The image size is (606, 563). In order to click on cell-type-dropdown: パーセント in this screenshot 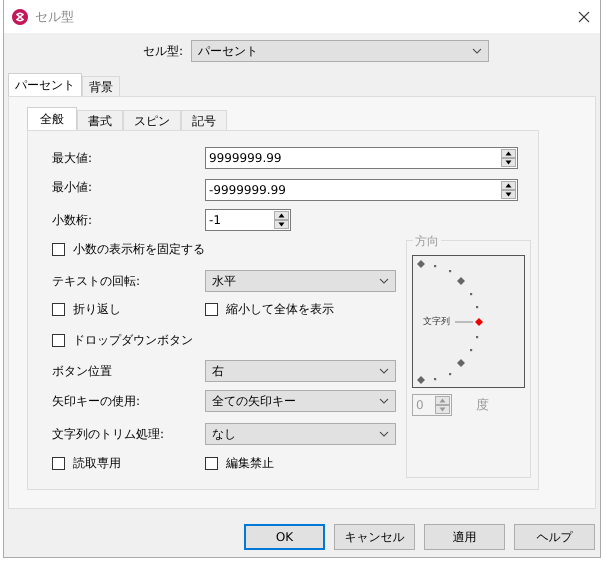, I will do `click(340, 51)`.